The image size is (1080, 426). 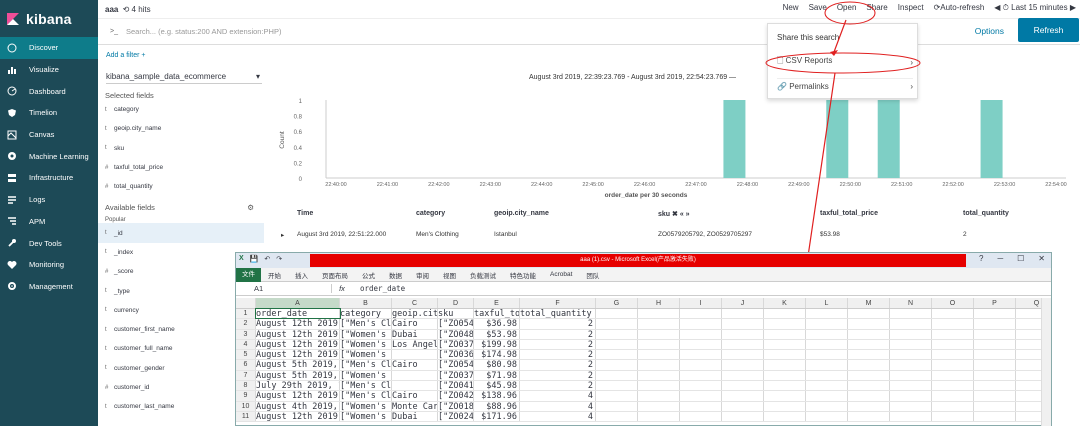 I want to click on row-number: 2, so click(x=246, y=324).